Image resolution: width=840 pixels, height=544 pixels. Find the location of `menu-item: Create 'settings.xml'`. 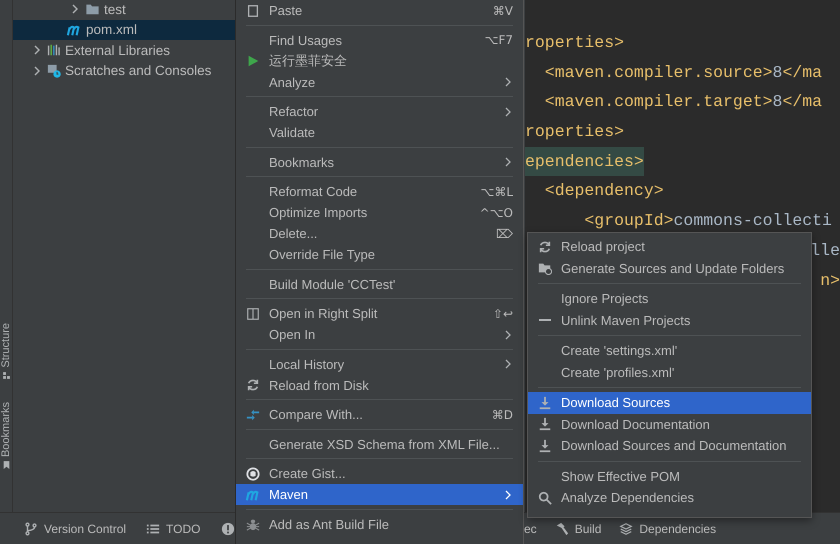

menu-item: Create 'settings.xml' is located at coordinates (669, 351).